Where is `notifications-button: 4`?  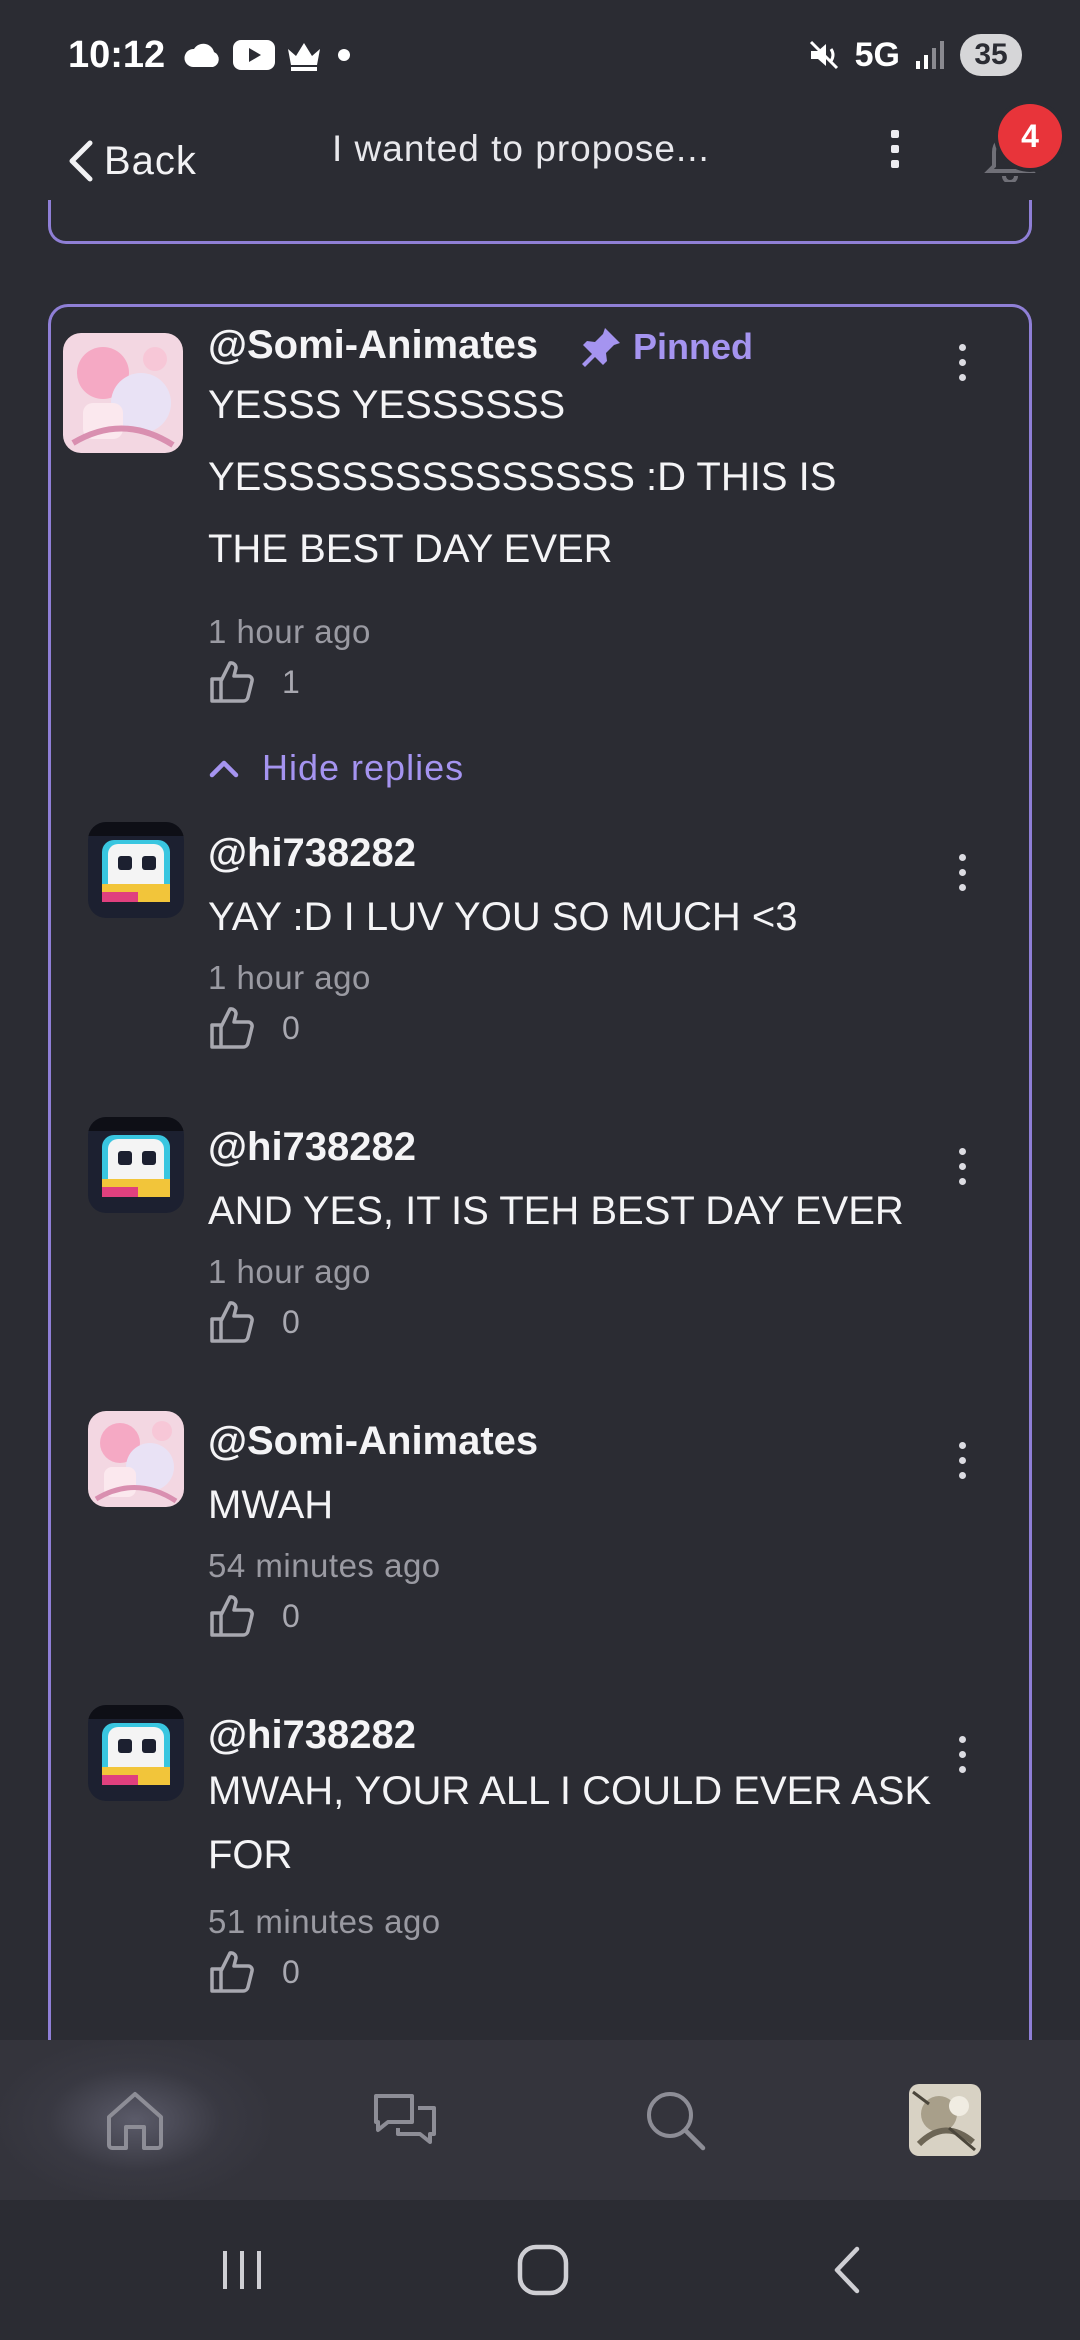
notifications-button: 4 is located at coordinates (1020, 144).